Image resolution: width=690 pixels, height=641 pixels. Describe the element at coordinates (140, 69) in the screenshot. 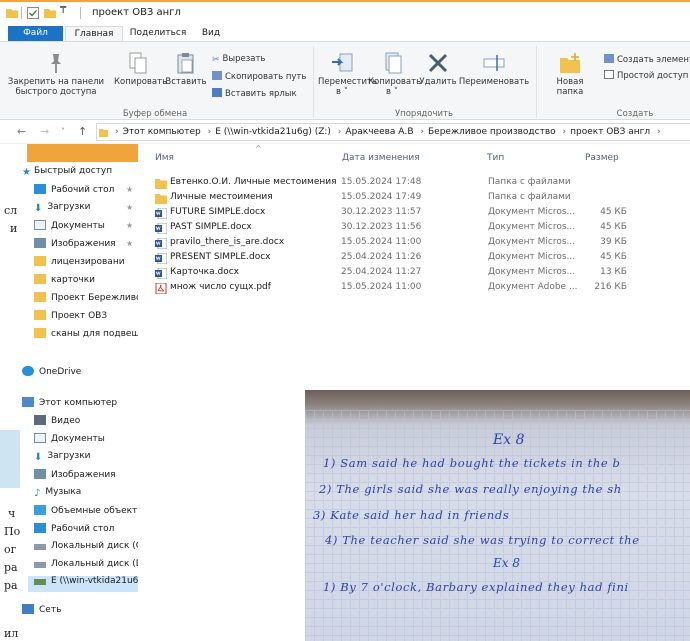

I see `copy-button: Копировать` at that location.